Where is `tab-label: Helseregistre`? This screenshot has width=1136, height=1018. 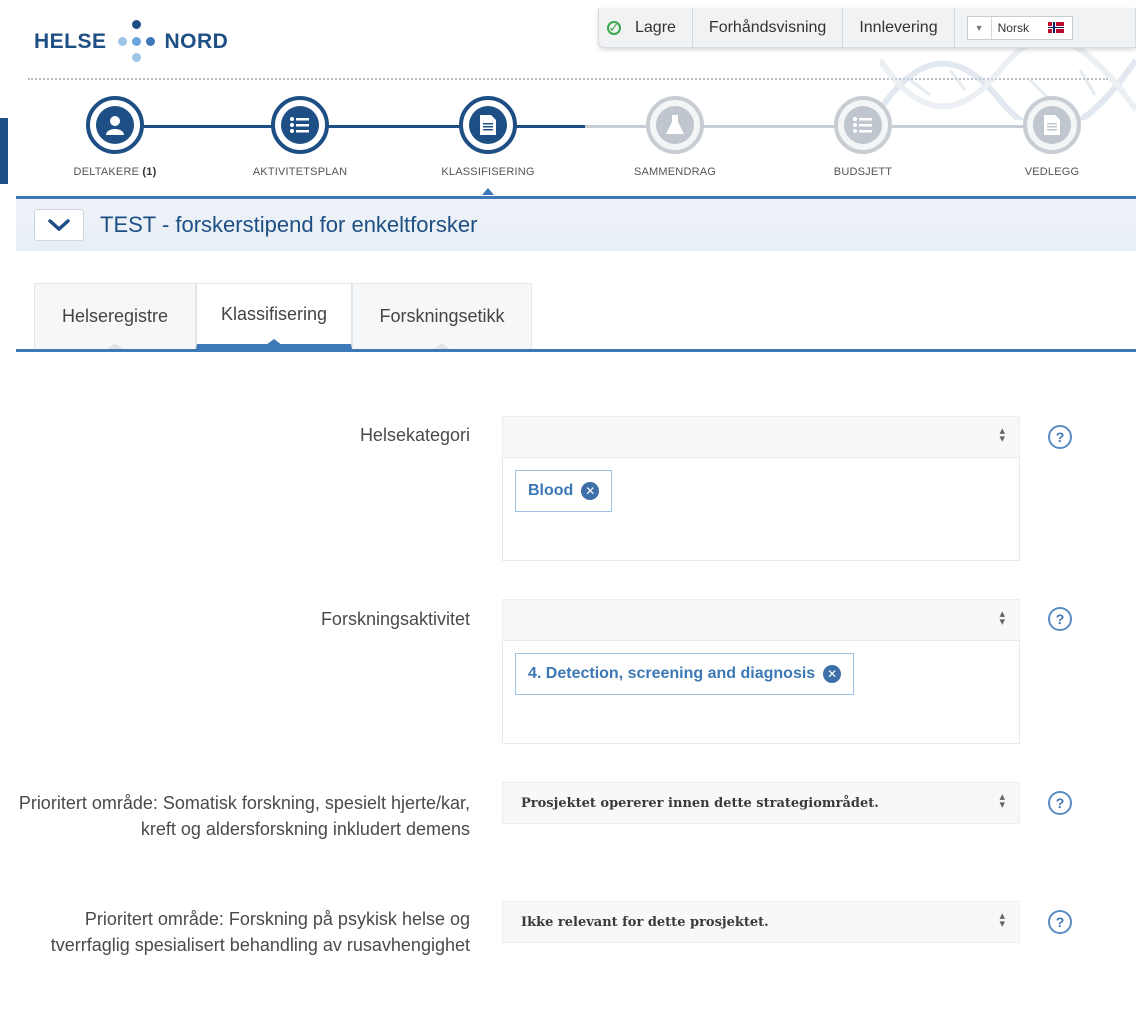 tab-label: Helseregistre is located at coordinates (115, 316).